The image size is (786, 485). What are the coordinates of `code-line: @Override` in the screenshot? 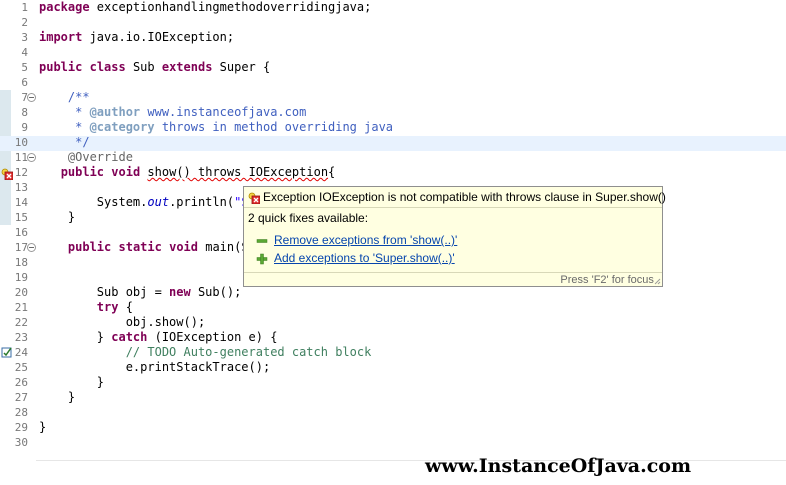 It's located at (86, 157).